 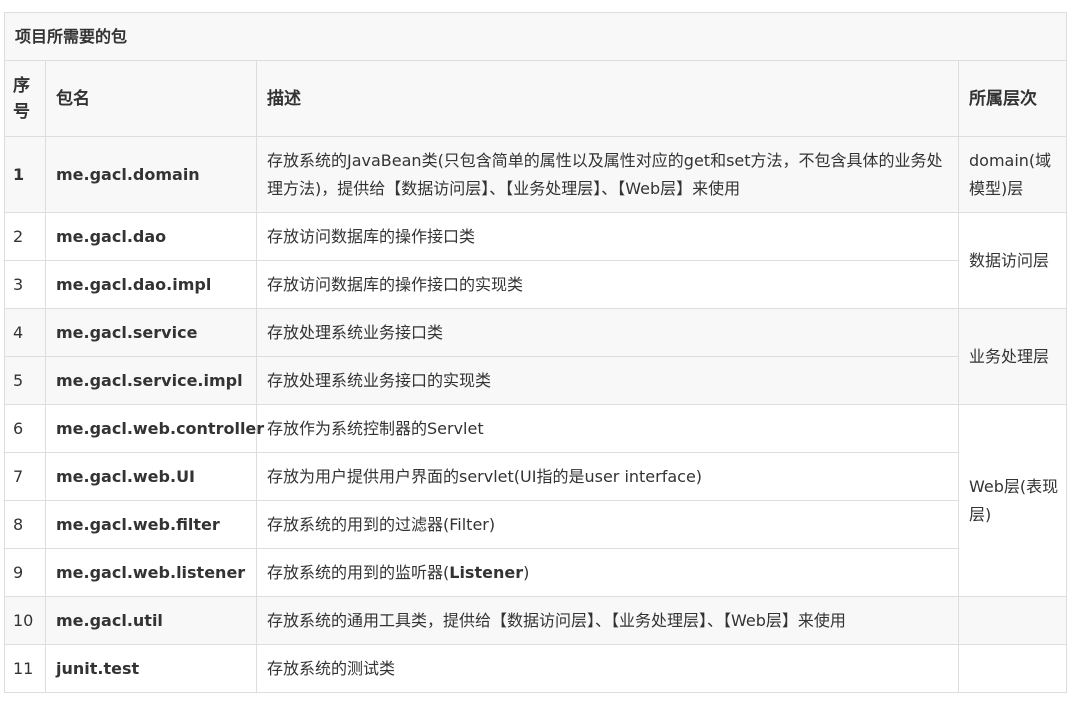 I want to click on table-header-row: 序号 包名 描述 所属层次, so click(x=536, y=98).